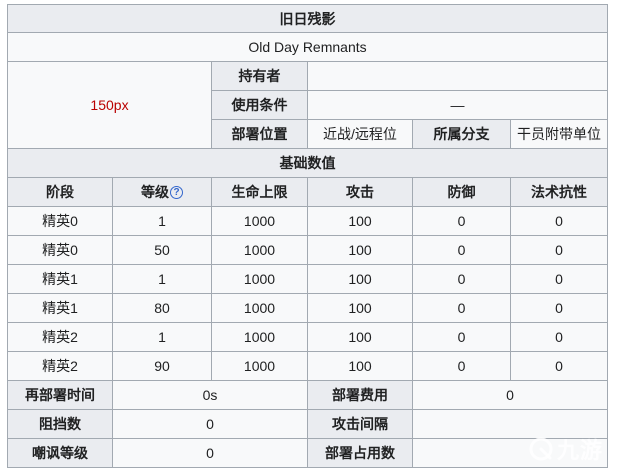 This screenshot has width=617, height=470. I want to click on col-header-level-label: 等级, so click(155, 192).